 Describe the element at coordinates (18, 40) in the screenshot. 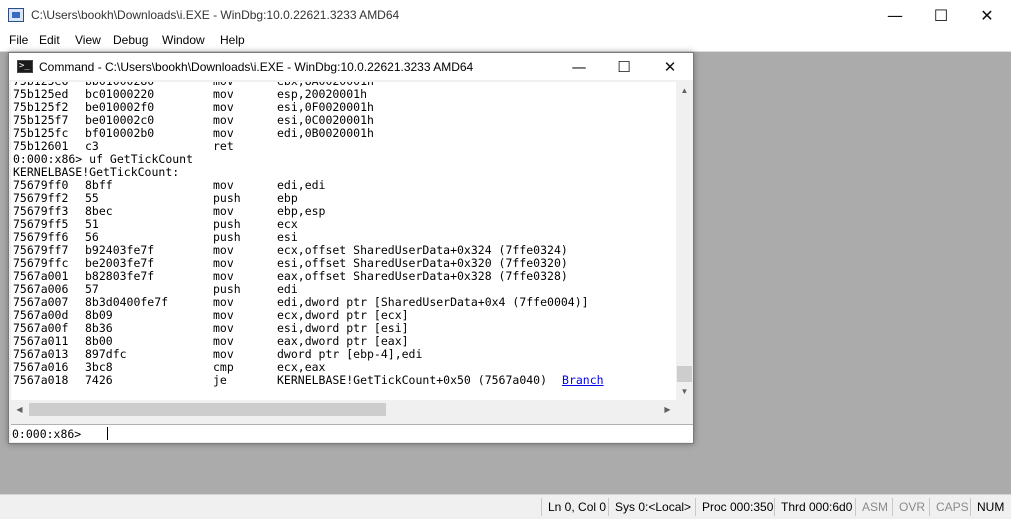

I see `menu-file: File` at that location.